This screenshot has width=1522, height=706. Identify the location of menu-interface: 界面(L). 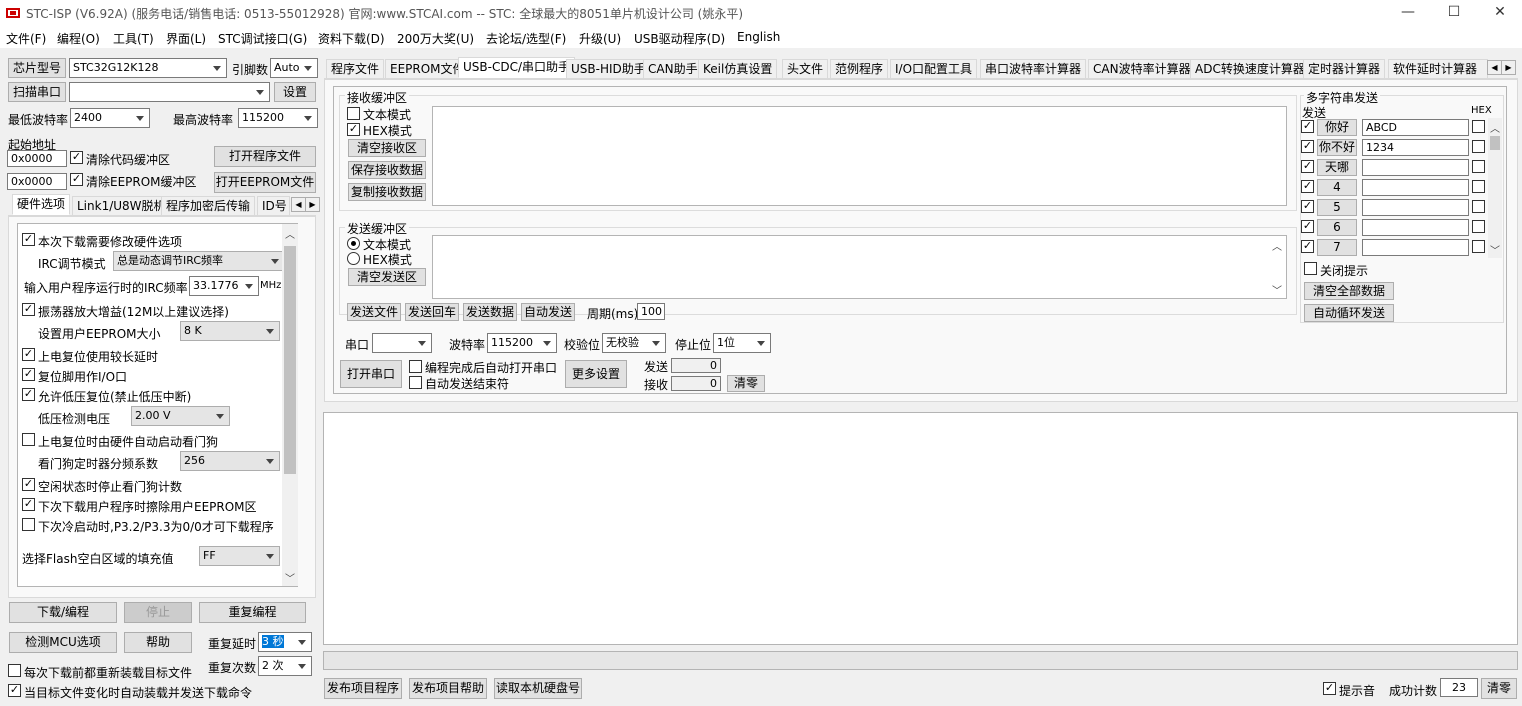
(186, 38).